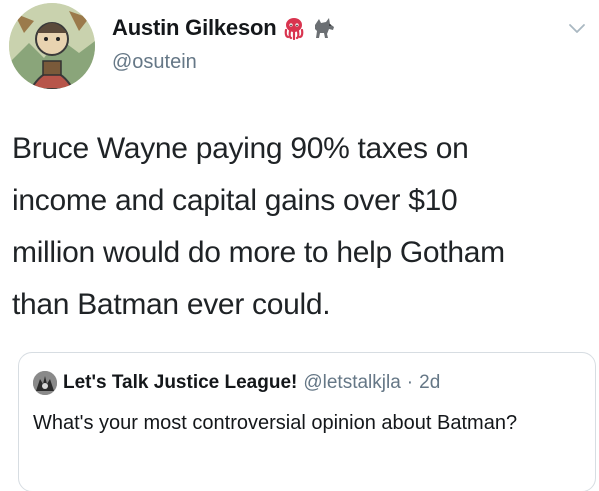 The image size is (599, 491). Describe the element at coordinates (154, 62) in the screenshot. I see `author-handle: @osutein` at that location.